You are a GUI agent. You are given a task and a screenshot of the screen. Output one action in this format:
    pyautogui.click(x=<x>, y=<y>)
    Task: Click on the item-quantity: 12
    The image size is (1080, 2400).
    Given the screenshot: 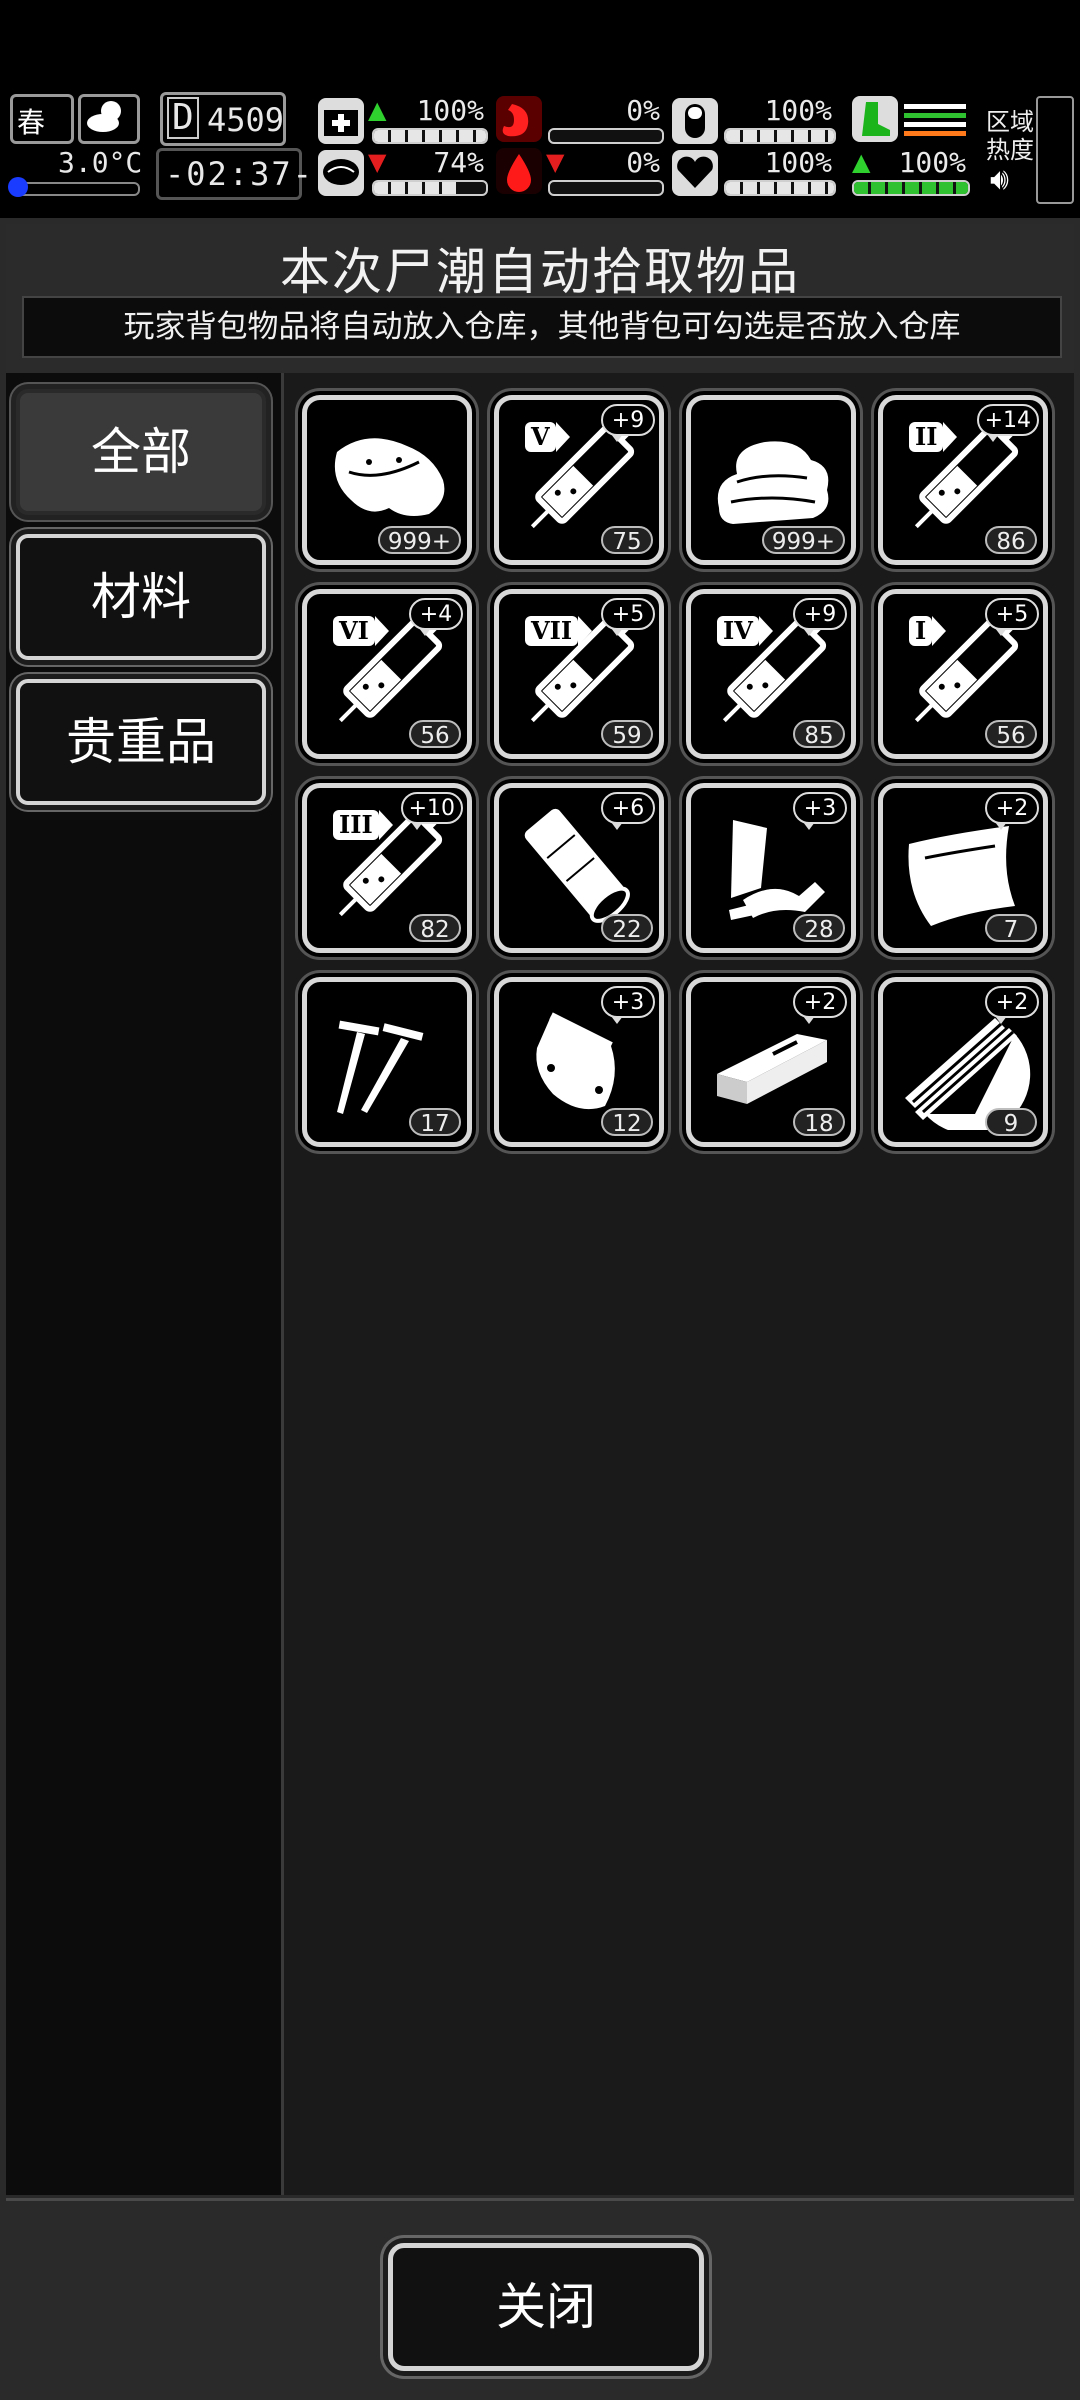 What is the action you would take?
    pyautogui.click(x=627, y=1122)
    